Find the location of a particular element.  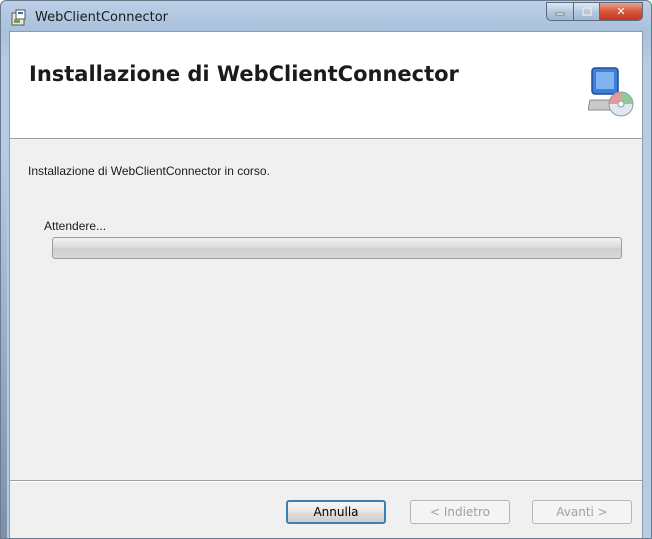

minimize-icon is located at coordinates (560, 13).